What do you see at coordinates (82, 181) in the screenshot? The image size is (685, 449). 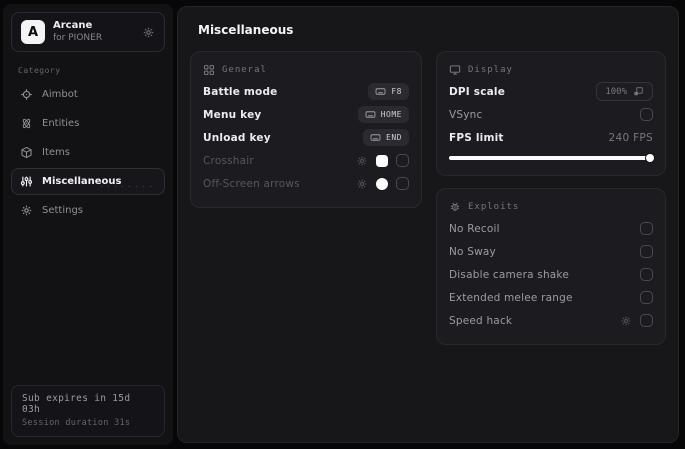 I see `sidebar-item-label: Miscellaneous` at bounding box center [82, 181].